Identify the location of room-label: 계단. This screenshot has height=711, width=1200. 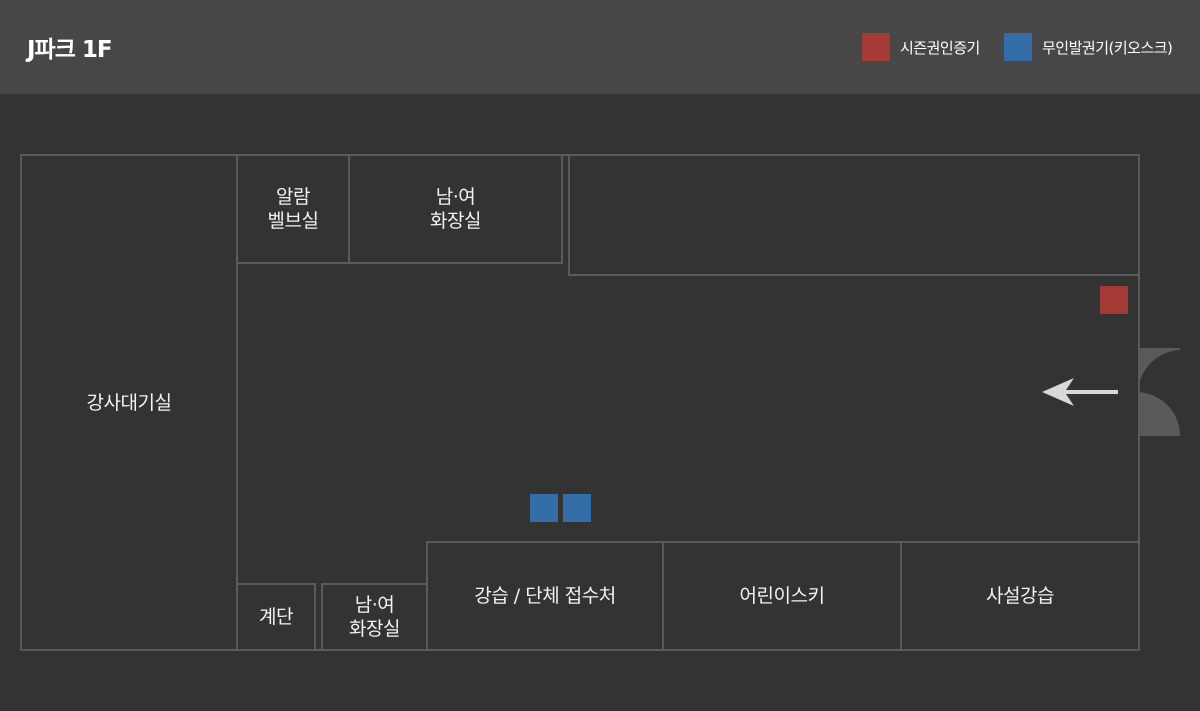
(276, 617).